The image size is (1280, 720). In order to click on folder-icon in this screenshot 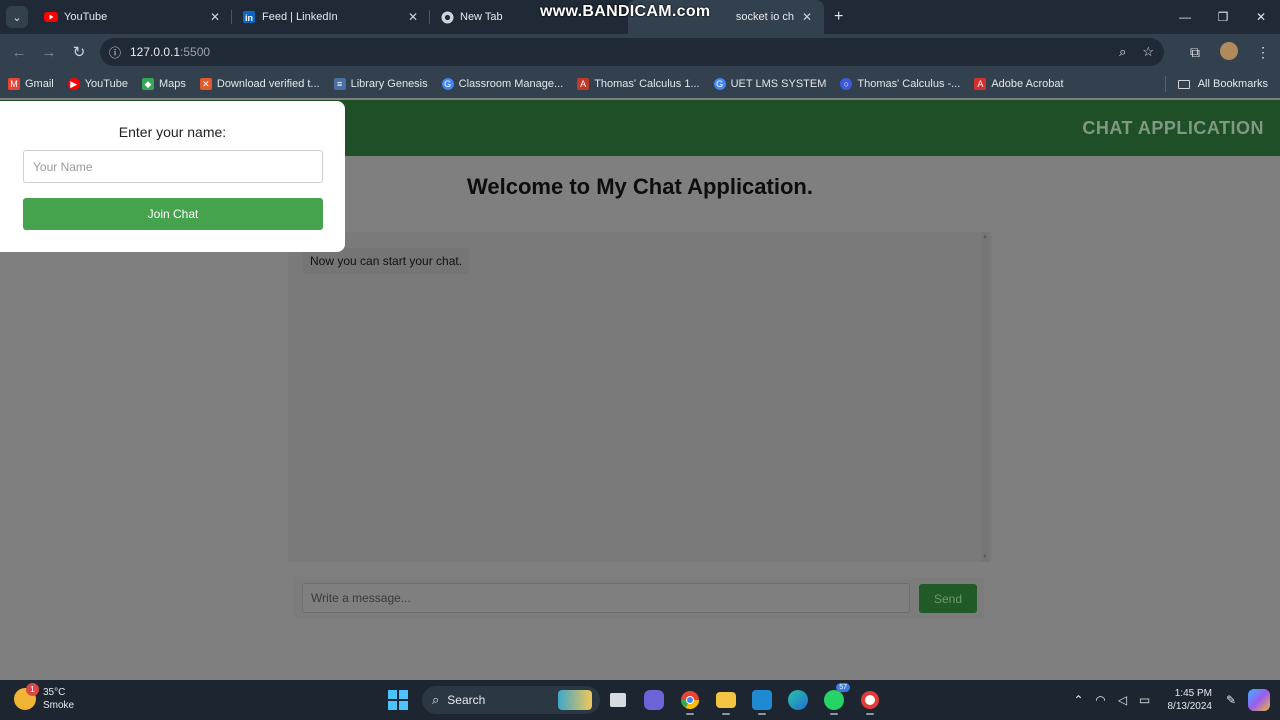, I will do `click(1183, 84)`.